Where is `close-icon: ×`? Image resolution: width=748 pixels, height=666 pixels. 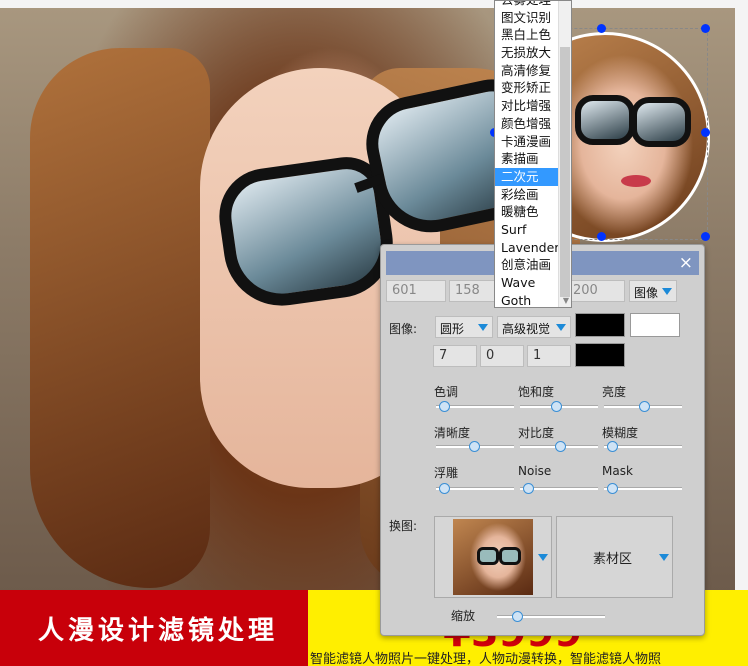 close-icon: × is located at coordinates (686, 263).